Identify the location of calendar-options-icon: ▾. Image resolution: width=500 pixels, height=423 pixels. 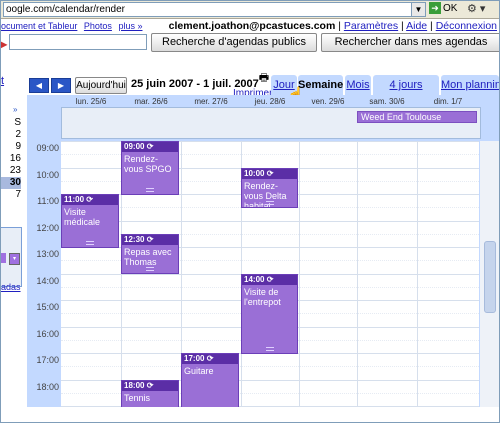
(14, 259).